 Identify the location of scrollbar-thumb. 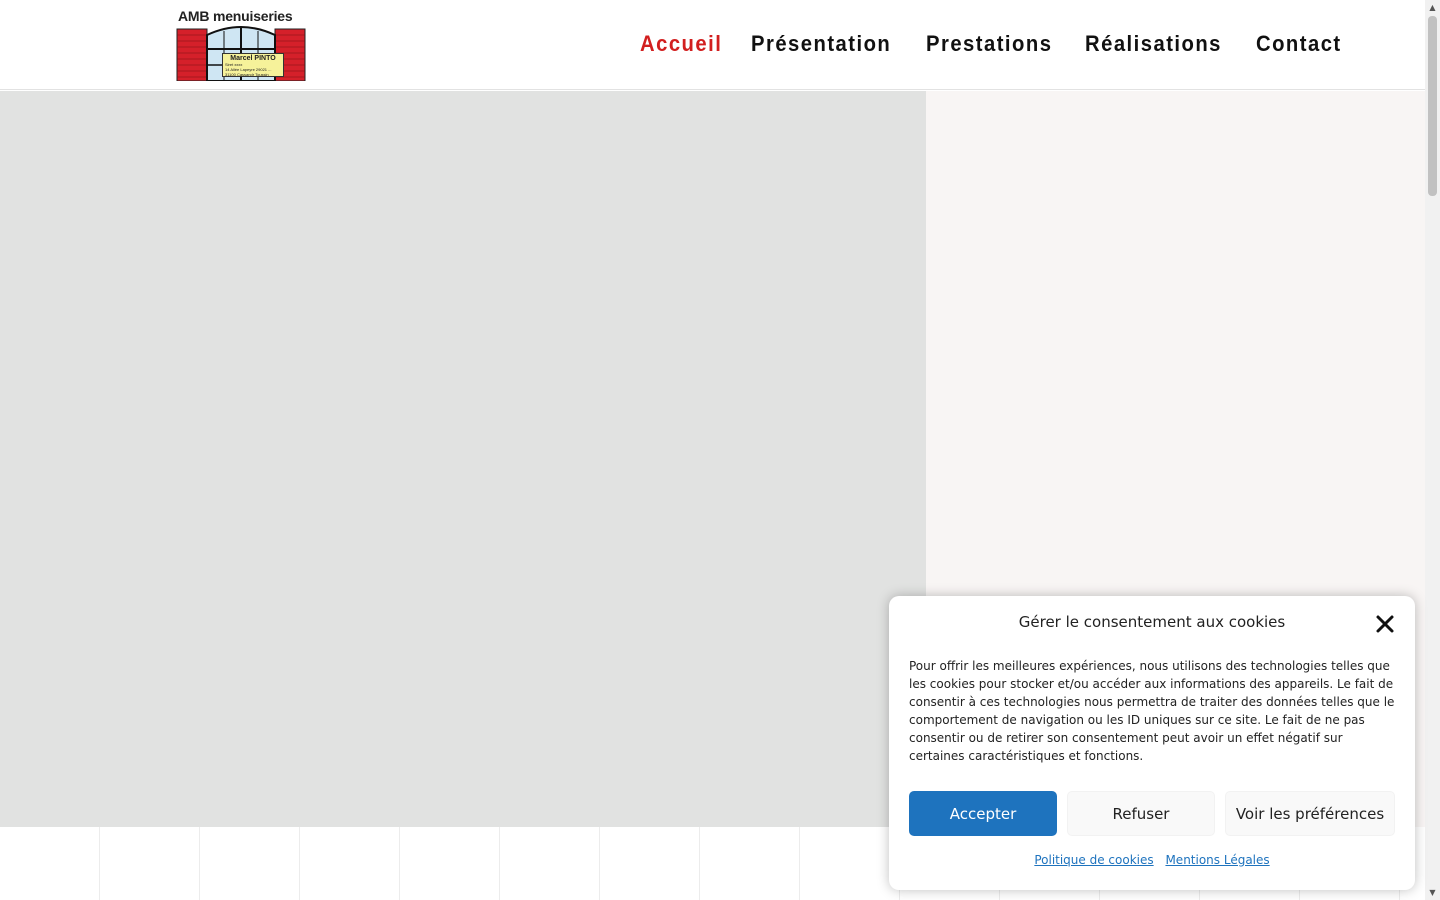
(1432, 106).